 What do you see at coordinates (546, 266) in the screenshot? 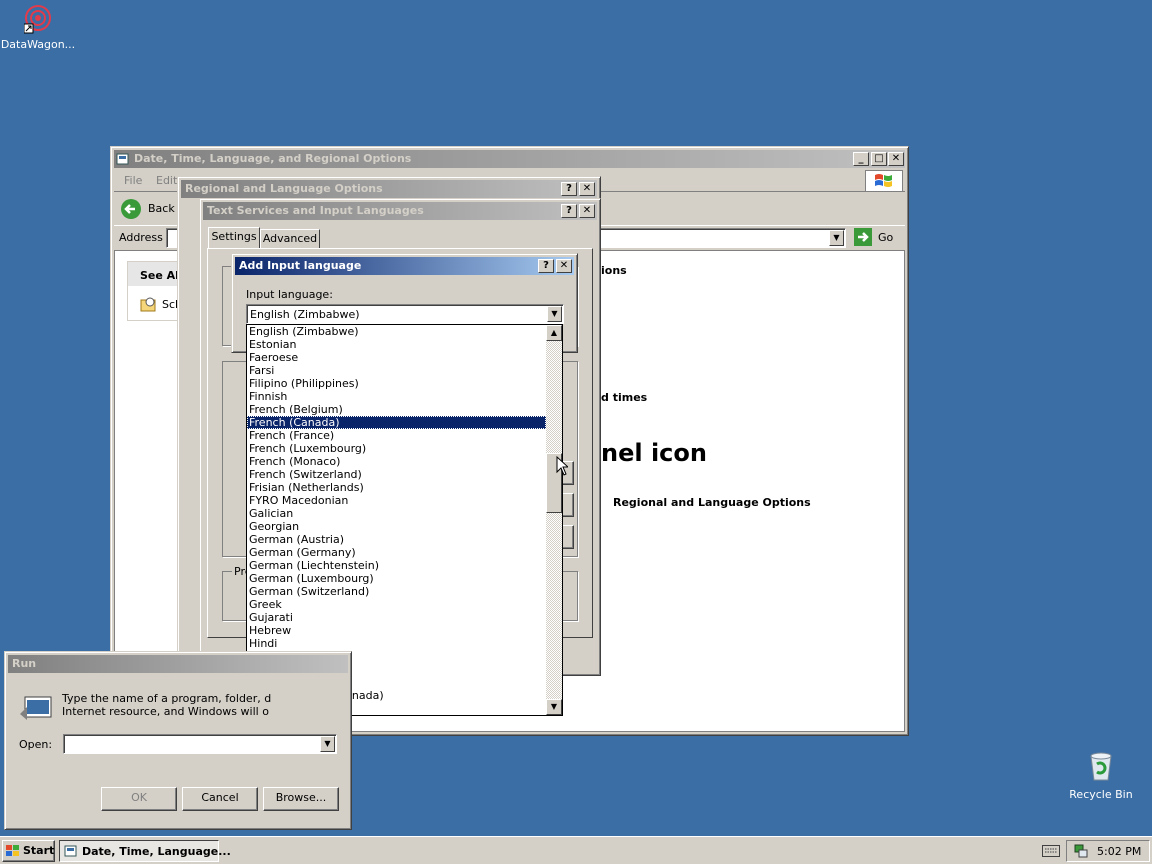
I see `add-input-help-button: ?` at bounding box center [546, 266].